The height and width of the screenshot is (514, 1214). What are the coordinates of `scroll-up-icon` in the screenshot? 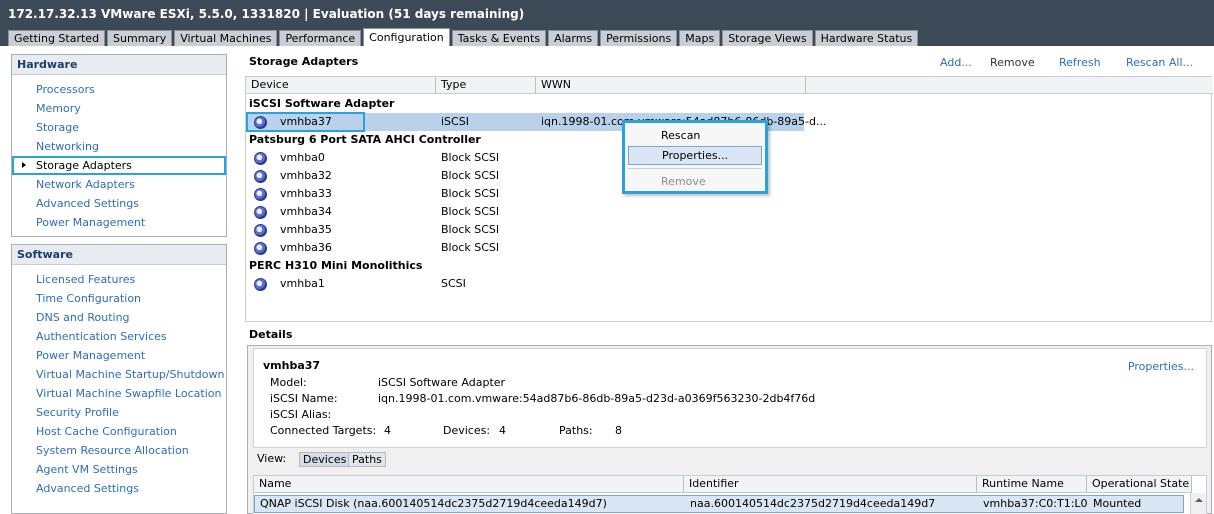 It's located at (1199, 500).